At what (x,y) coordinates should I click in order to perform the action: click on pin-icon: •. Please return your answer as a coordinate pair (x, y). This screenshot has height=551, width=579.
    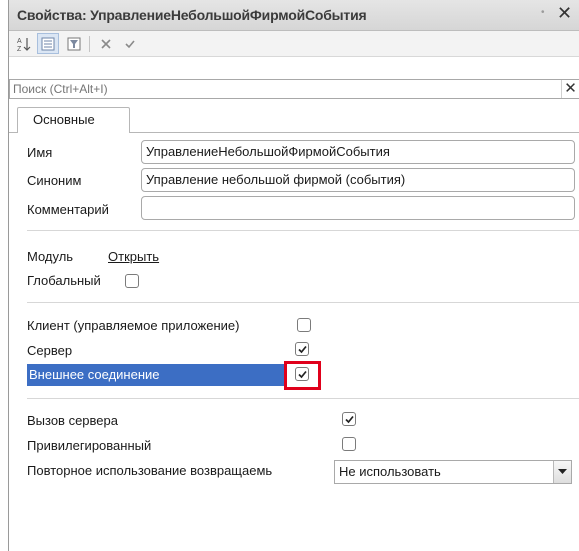
    Looking at the image, I should click on (543, 12).